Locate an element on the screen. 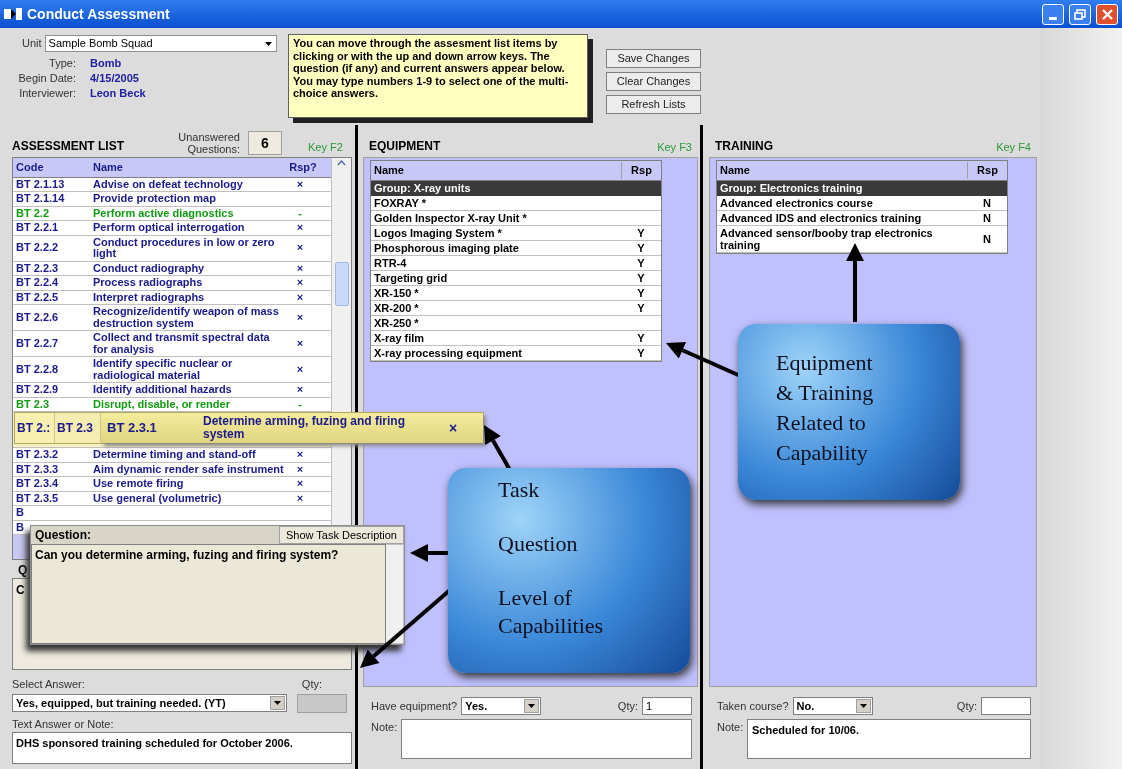 The height and width of the screenshot is (769, 1122). code-cell-text: BT 2.2.7 is located at coordinates (37, 343).